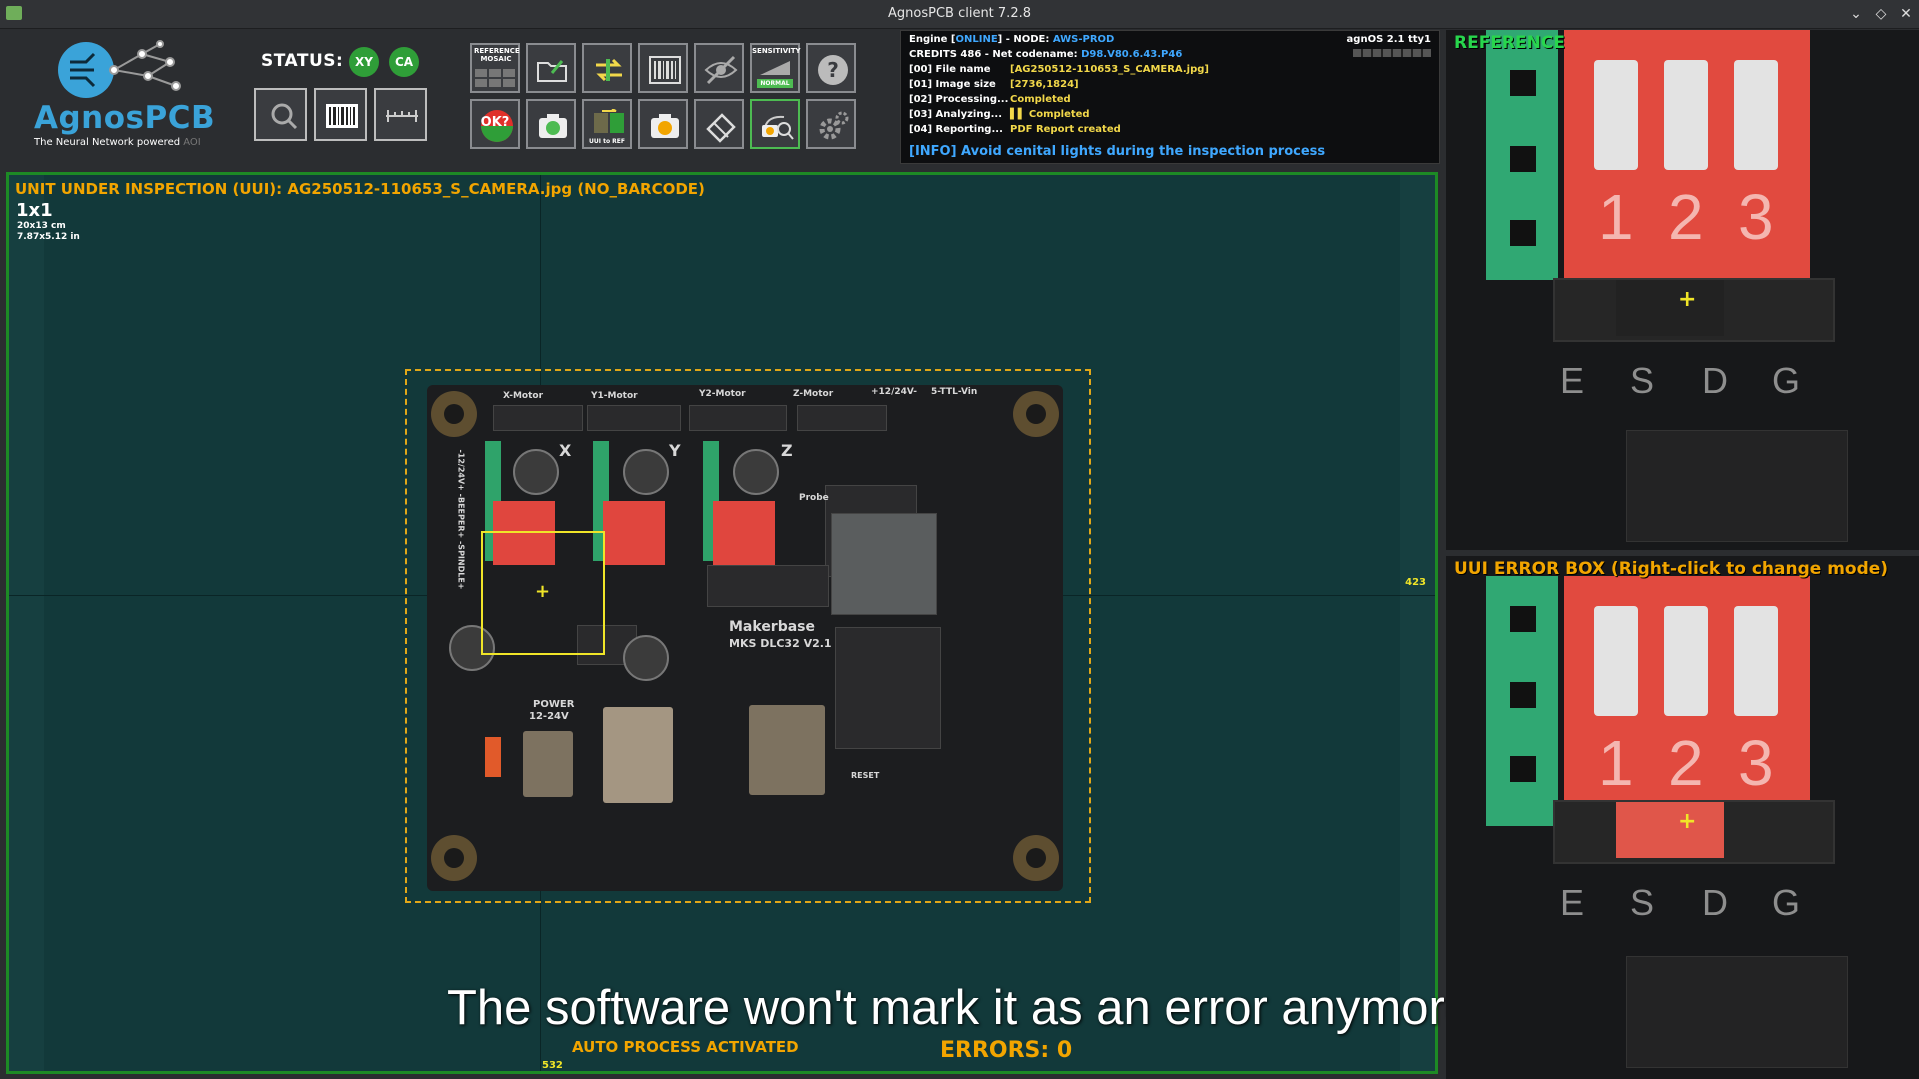  I want to click on barcode-scan-button, so click(663, 68).